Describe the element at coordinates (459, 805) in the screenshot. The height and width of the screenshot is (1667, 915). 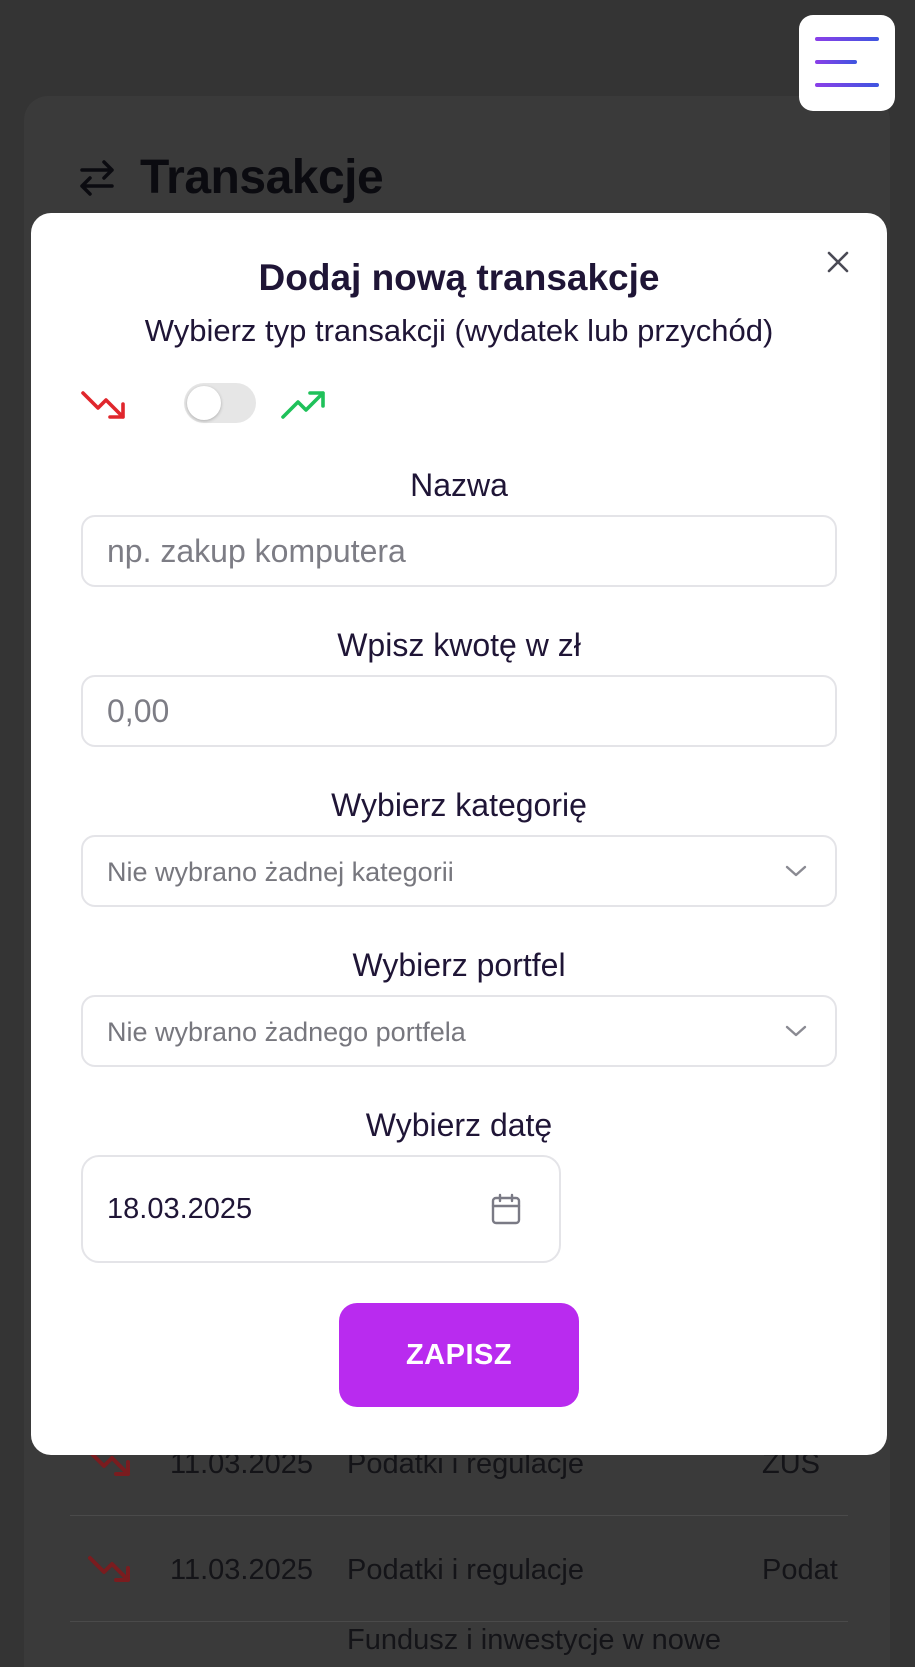
I see `category-label: Wybierz kategorię` at that location.